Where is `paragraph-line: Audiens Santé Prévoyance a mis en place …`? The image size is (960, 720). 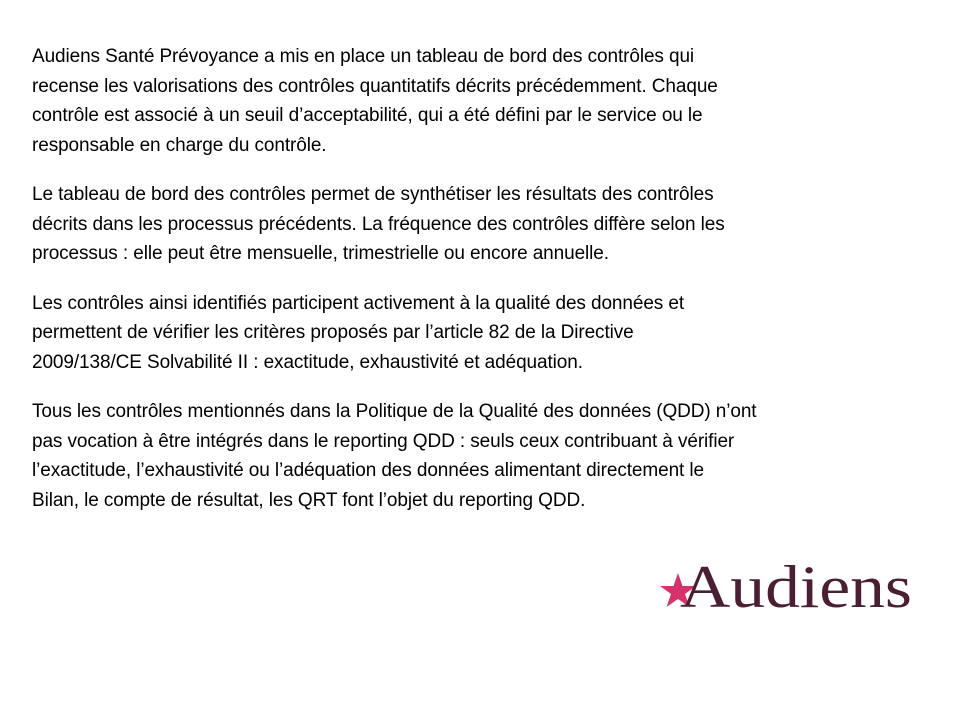 paragraph-line: Audiens Santé Prévoyance a mis en place … is located at coordinates (363, 56).